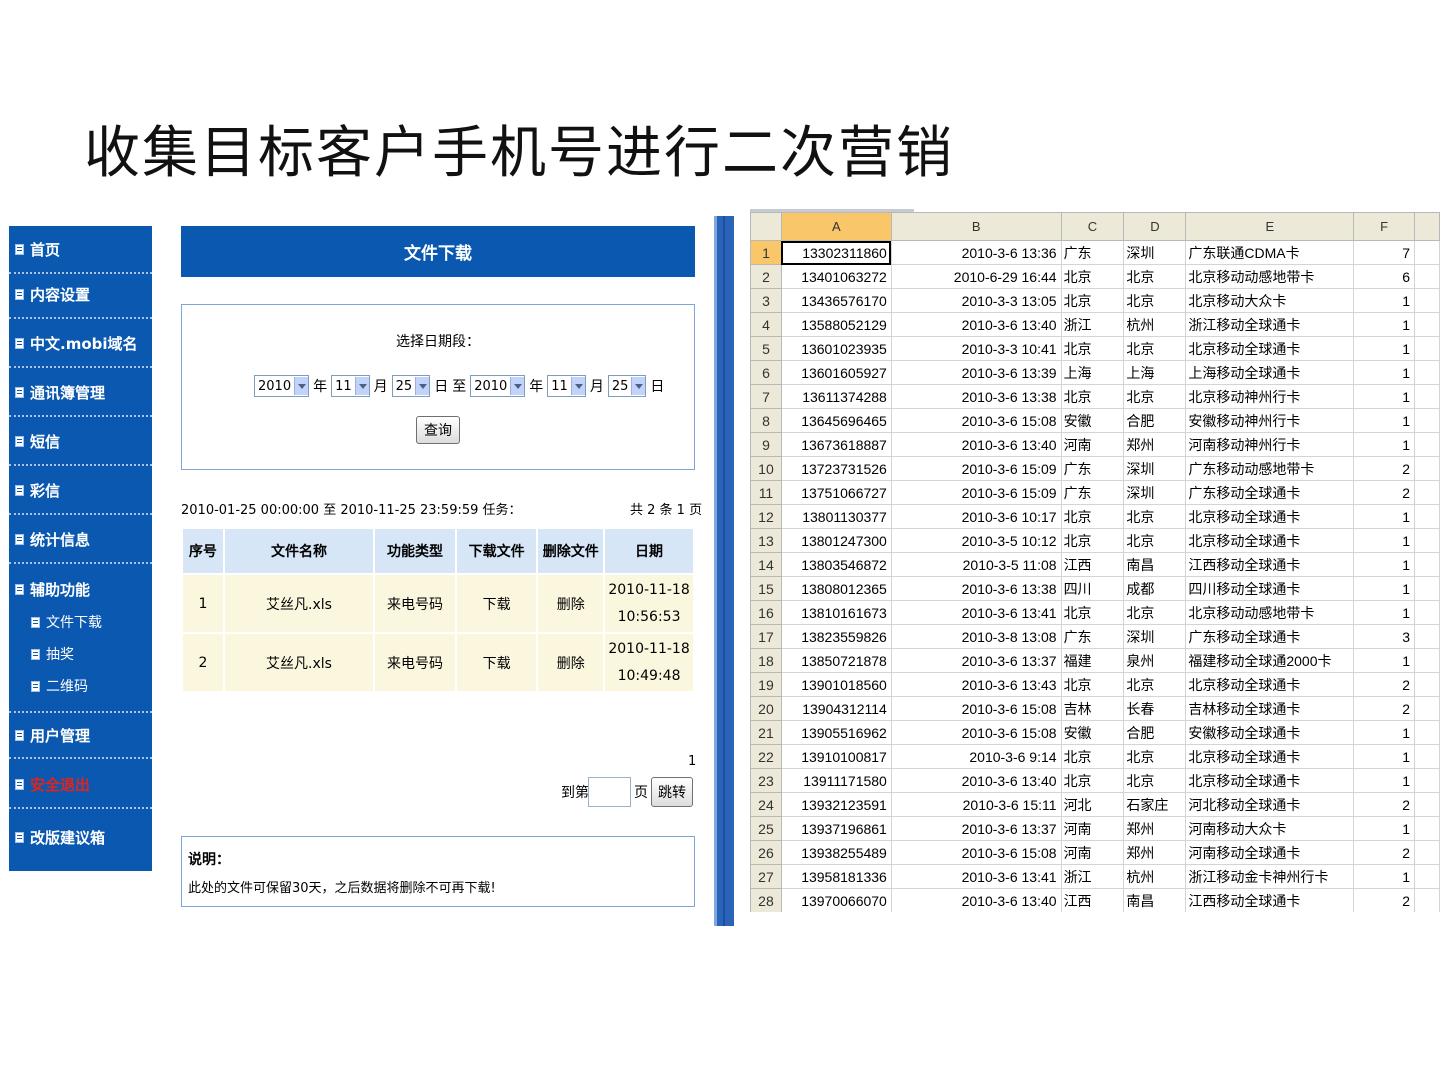 The image size is (1440, 1080). Describe the element at coordinates (836, 252) in the screenshot. I see `phone-cell: 13302311860` at that location.